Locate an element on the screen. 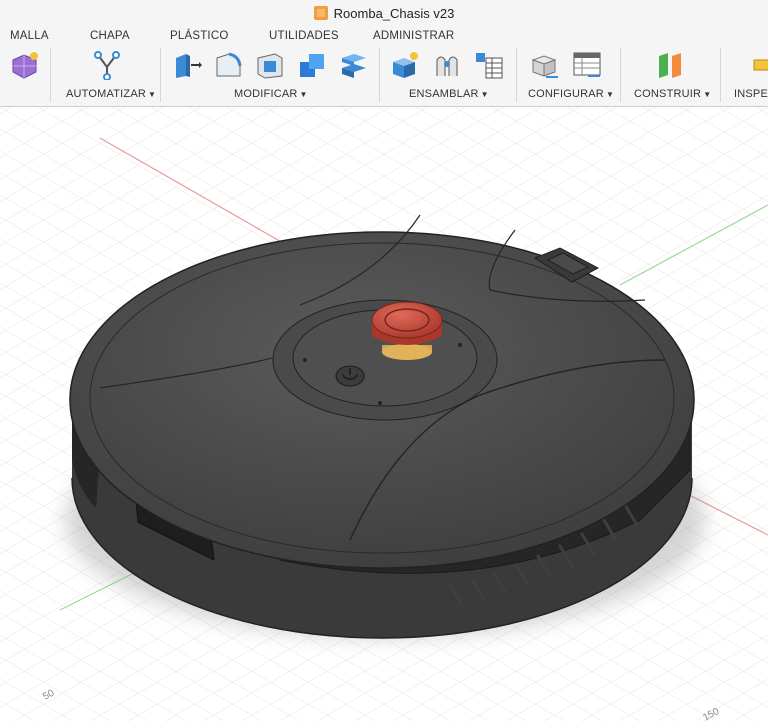  automatizar-label: AUTOMATIZAR is located at coordinates (106, 94).